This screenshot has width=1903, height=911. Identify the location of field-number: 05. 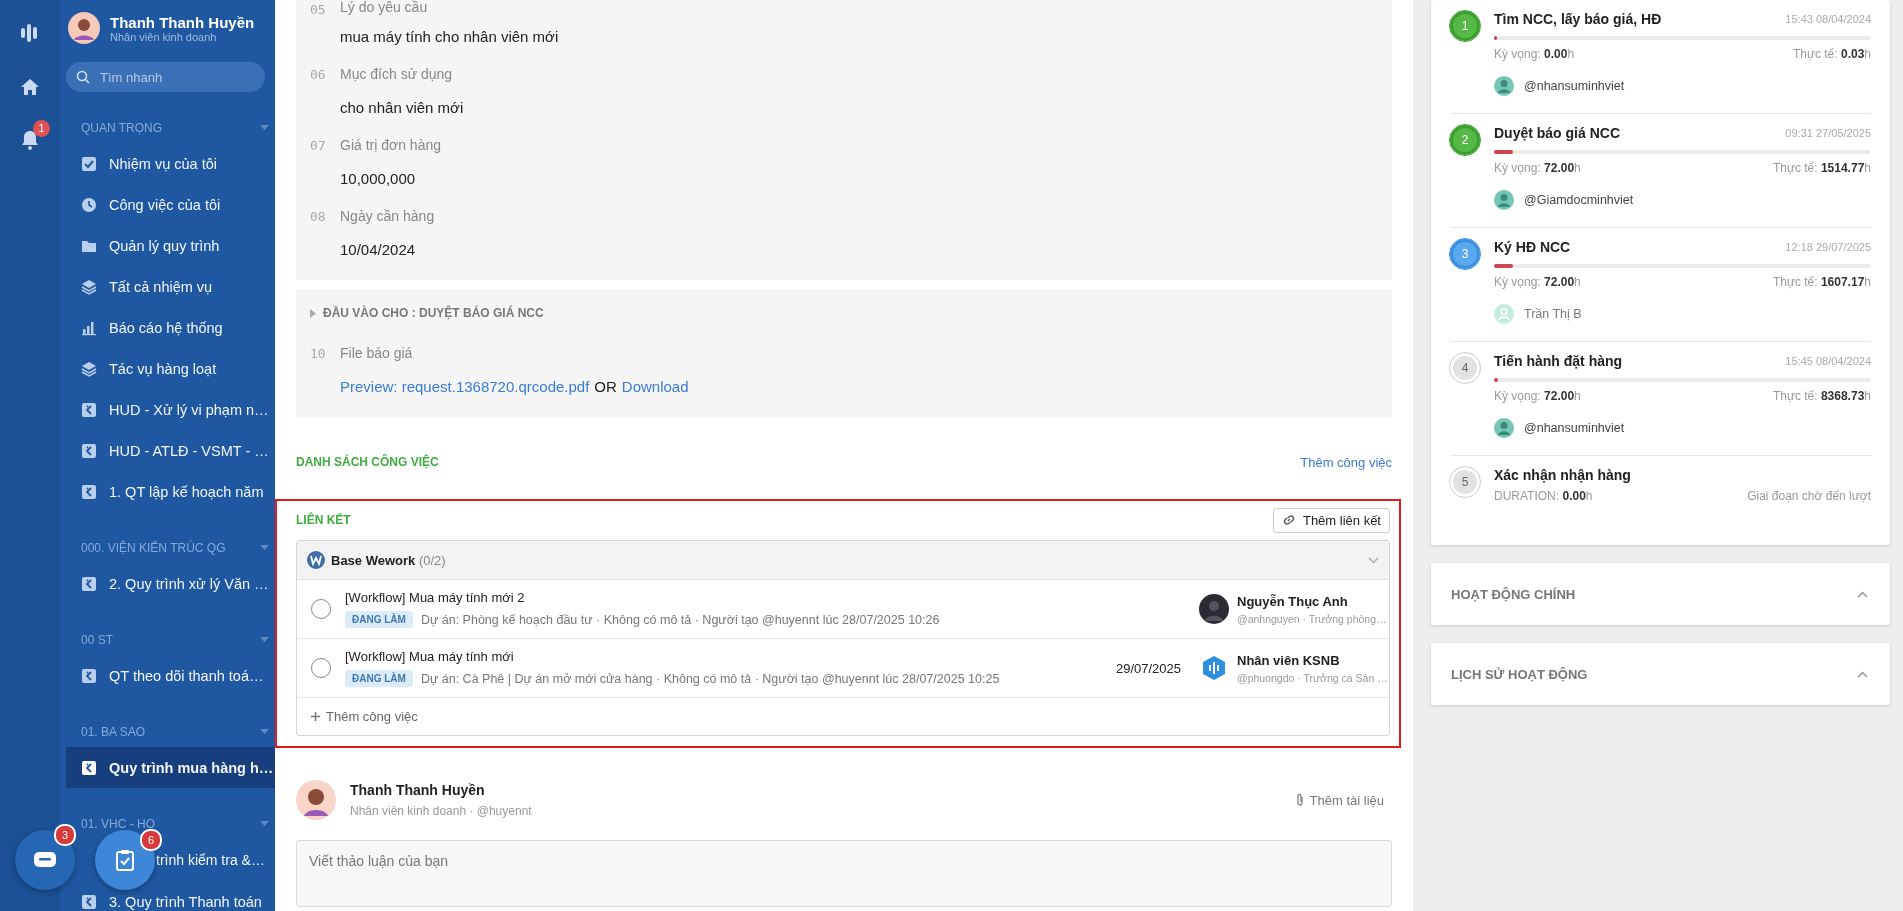
(318, 9).